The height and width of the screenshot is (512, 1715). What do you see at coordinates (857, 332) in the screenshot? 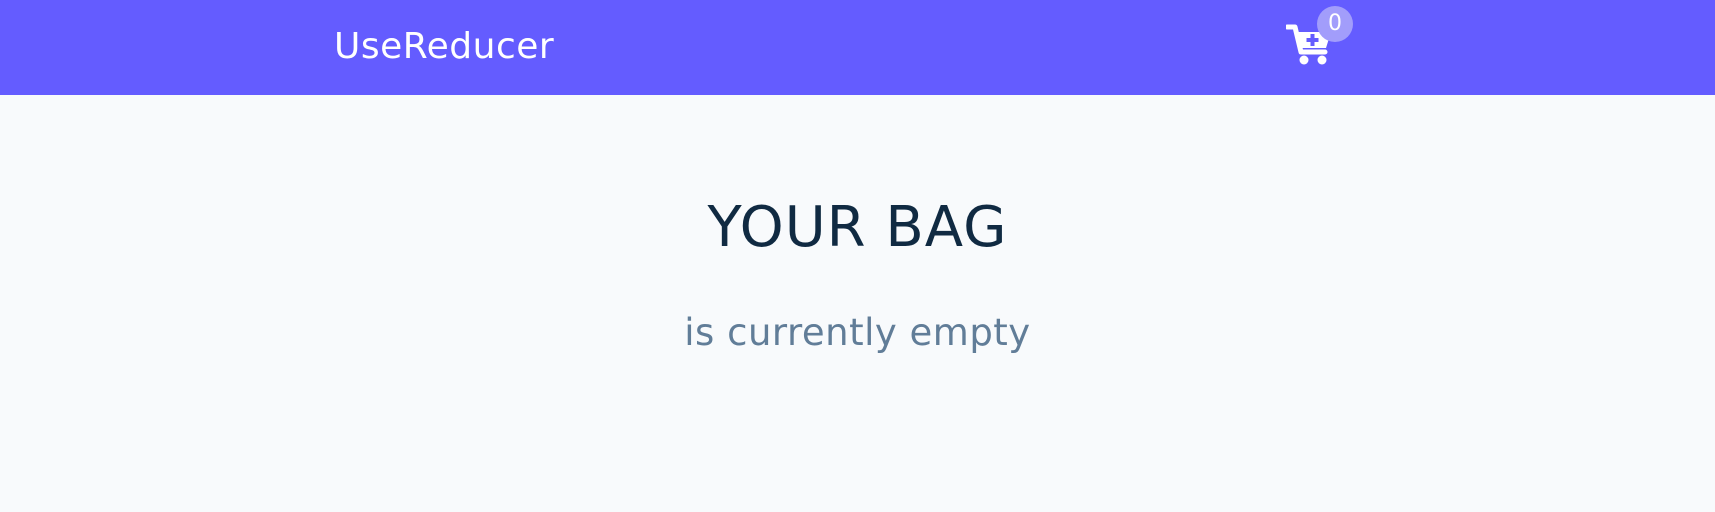
I see `empty-cart-message: is currently empty` at bounding box center [857, 332].